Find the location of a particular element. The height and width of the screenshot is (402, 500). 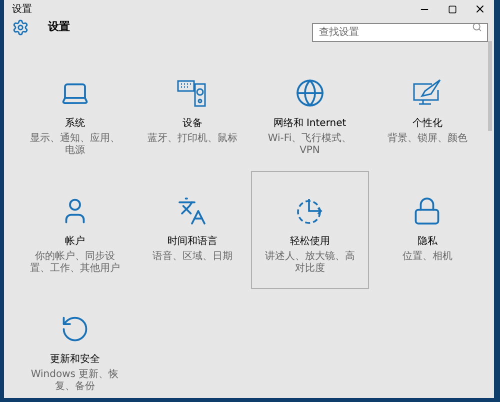

monitor-brush-icon is located at coordinates (427, 93).